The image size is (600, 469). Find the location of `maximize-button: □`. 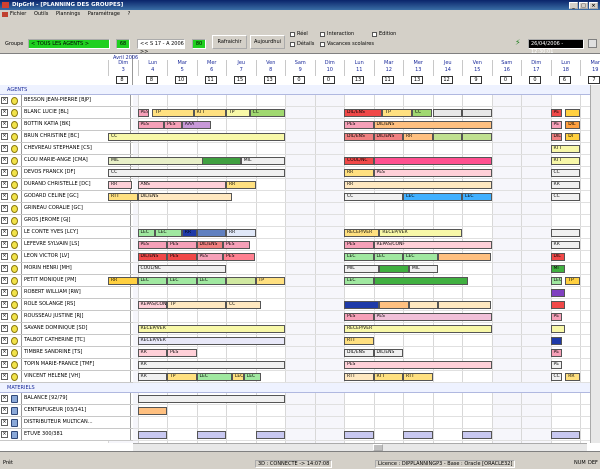

maximize-button: □ is located at coordinates (583, 5).